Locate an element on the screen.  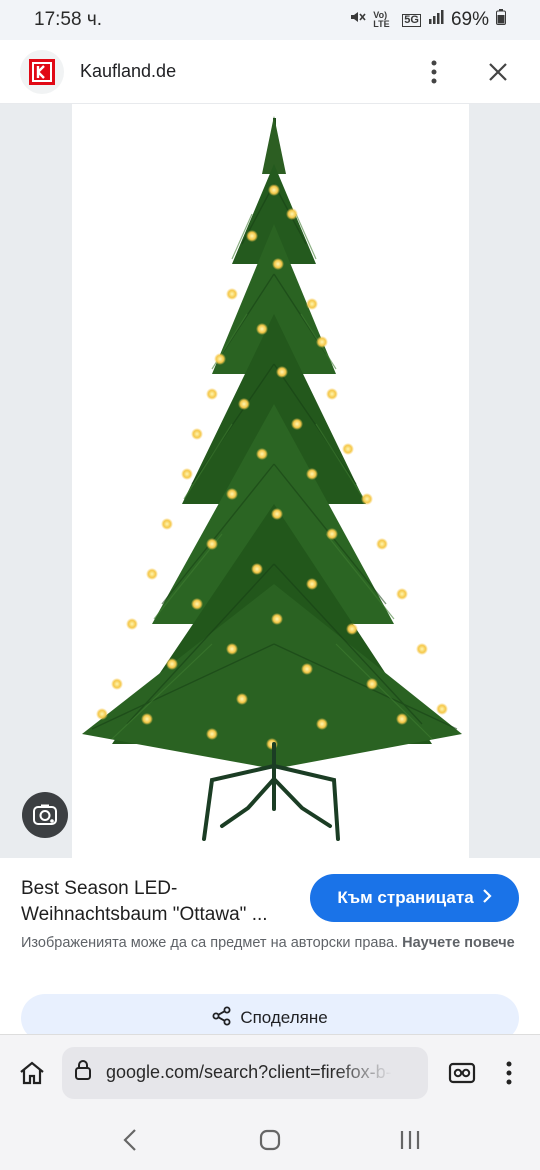
signal-icon is located at coordinates (436, 20).